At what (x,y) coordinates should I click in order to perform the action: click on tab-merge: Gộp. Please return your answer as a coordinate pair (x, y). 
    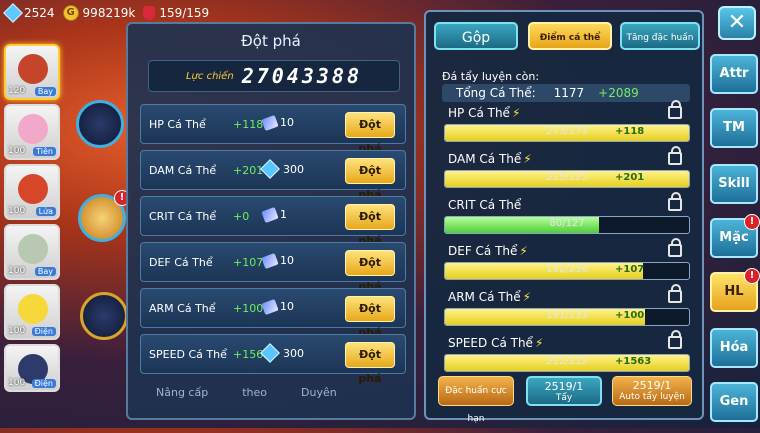
    Looking at the image, I should click on (476, 36).